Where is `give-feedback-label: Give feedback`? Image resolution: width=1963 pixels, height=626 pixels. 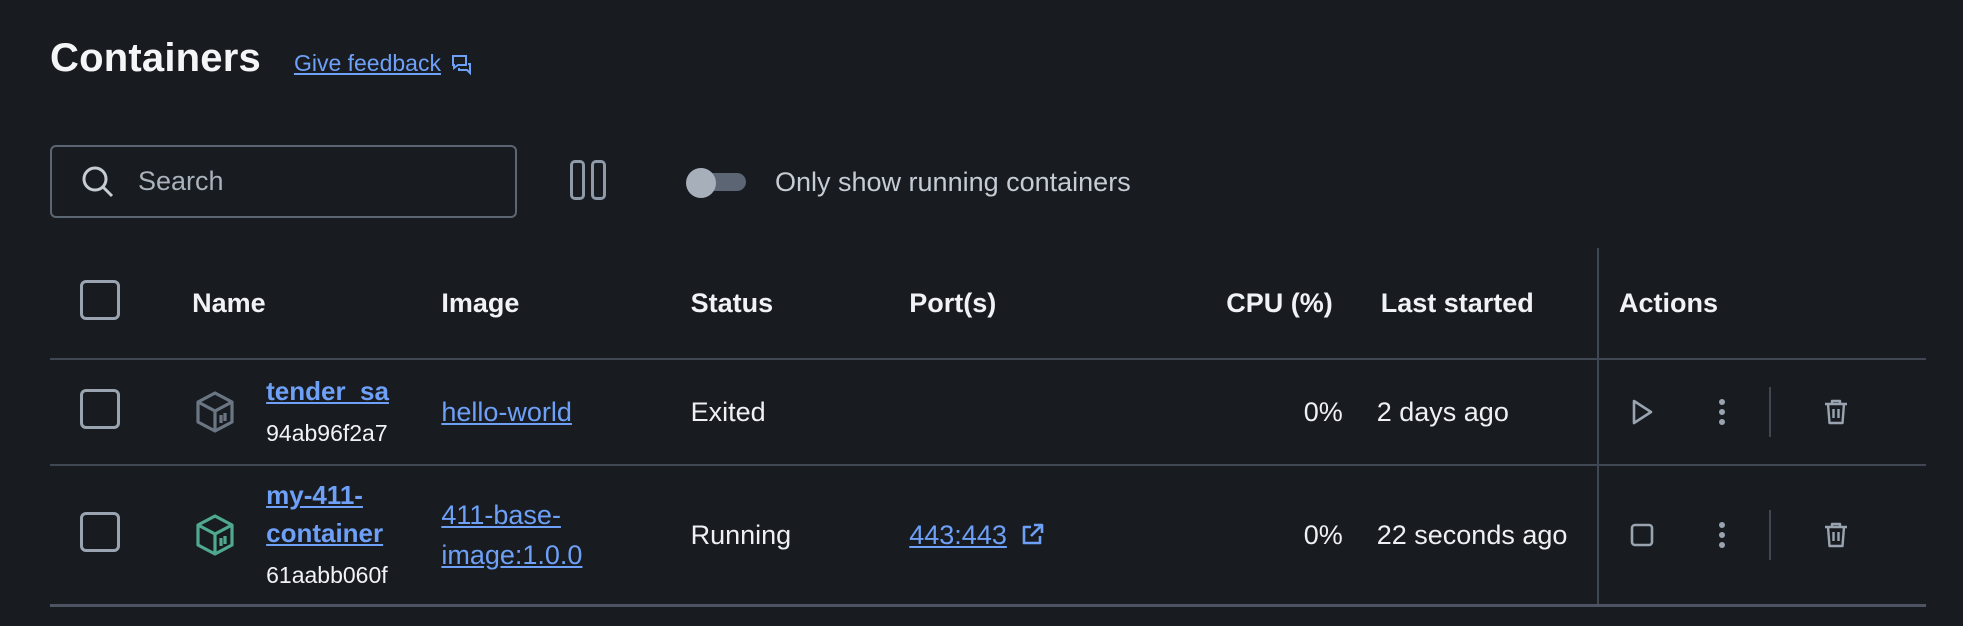 give-feedback-label: Give feedback is located at coordinates (367, 63).